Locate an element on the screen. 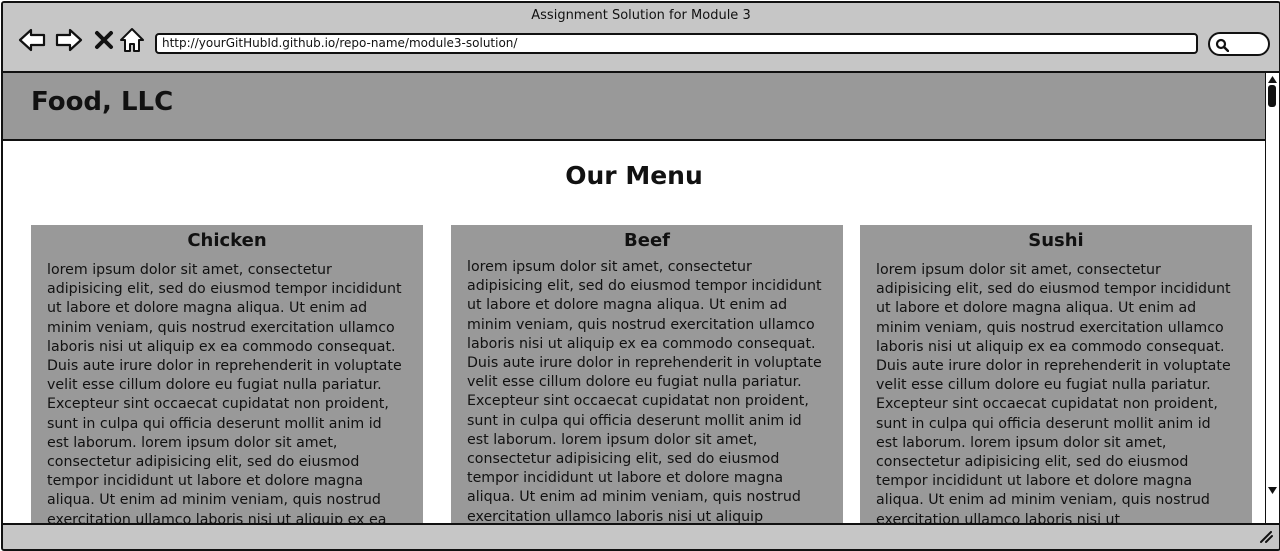  status-bar is located at coordinates (641, 536).